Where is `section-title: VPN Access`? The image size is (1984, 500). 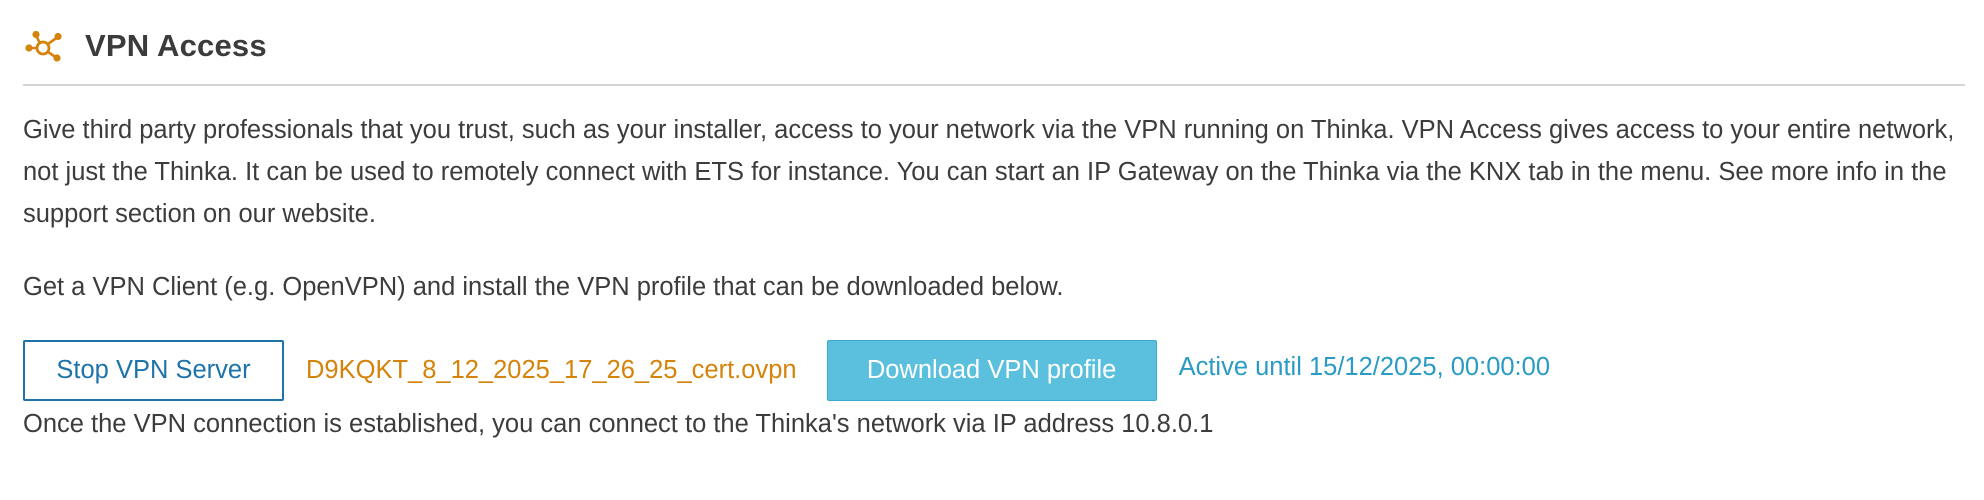 section-title: VPN Access is located at coordinates (176, 45).